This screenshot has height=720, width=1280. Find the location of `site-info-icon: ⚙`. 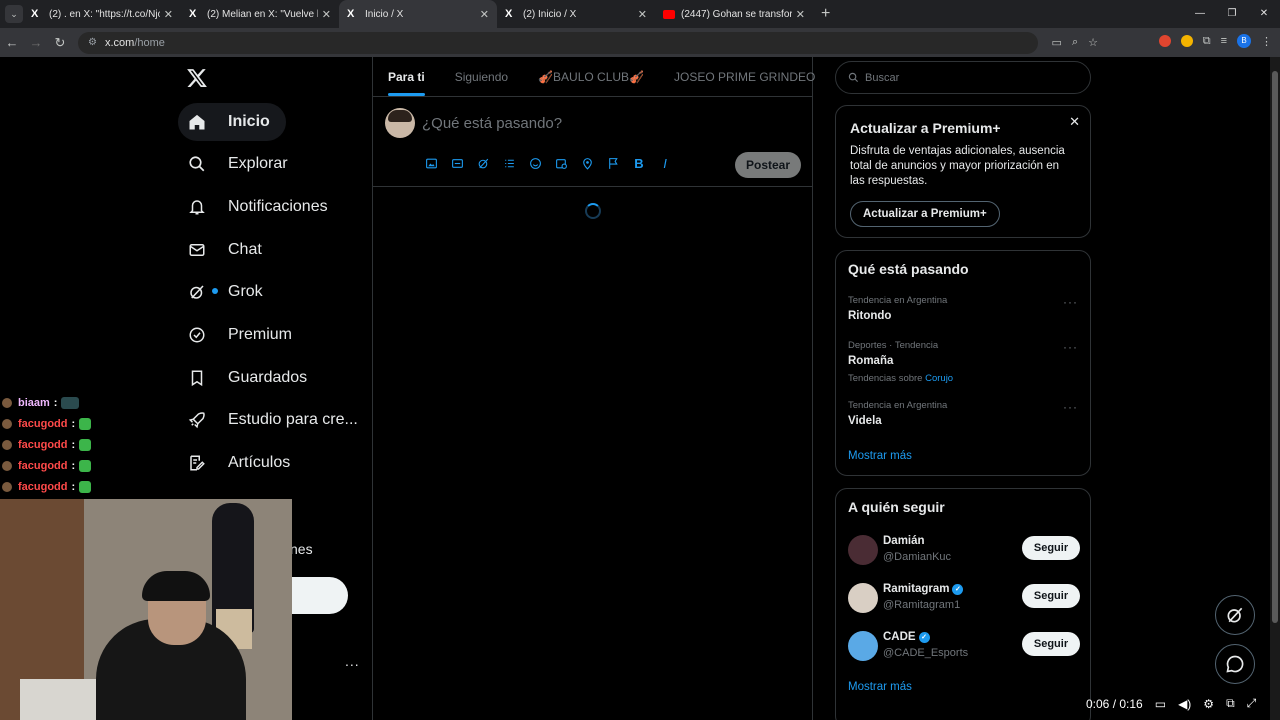

site-info-icon: ⚙ is located at coordinates (92, 42).